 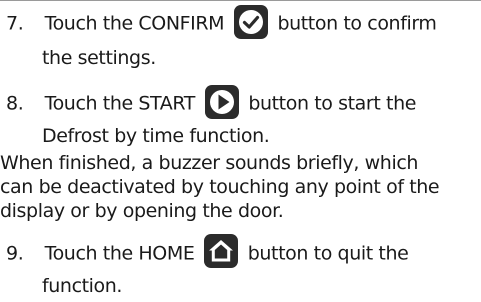 I want to click on step-number: 9., so click(x=15, y=253).